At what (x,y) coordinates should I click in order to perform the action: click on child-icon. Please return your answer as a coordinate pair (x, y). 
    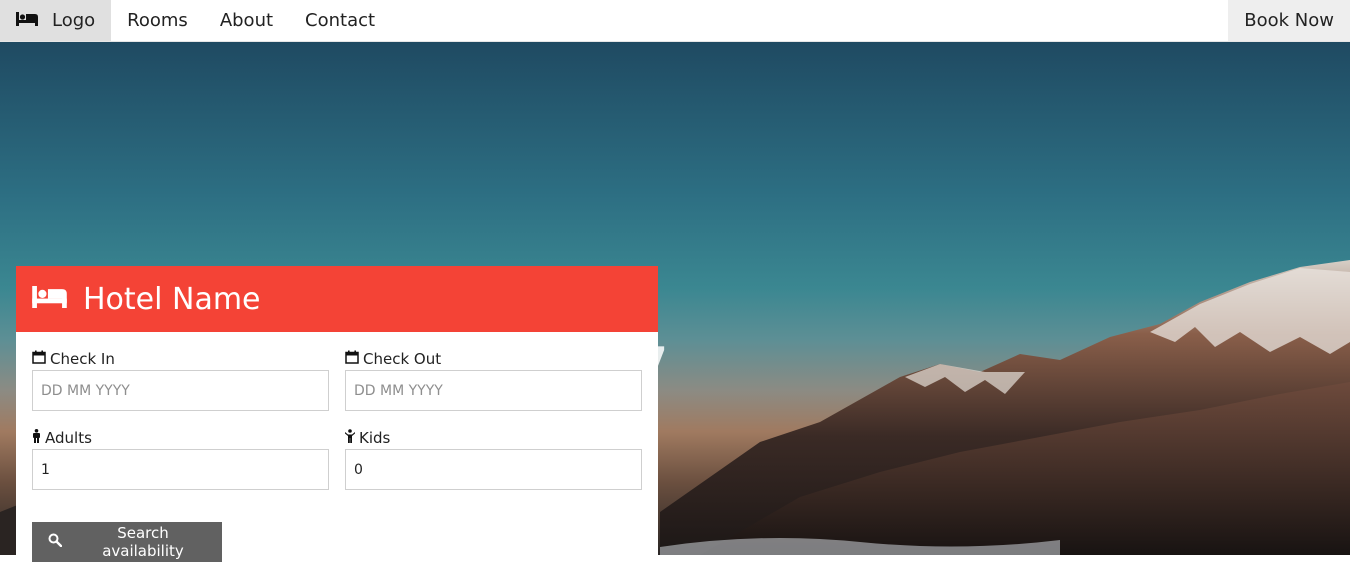
    Looking at the image, I should click on (352, 438).